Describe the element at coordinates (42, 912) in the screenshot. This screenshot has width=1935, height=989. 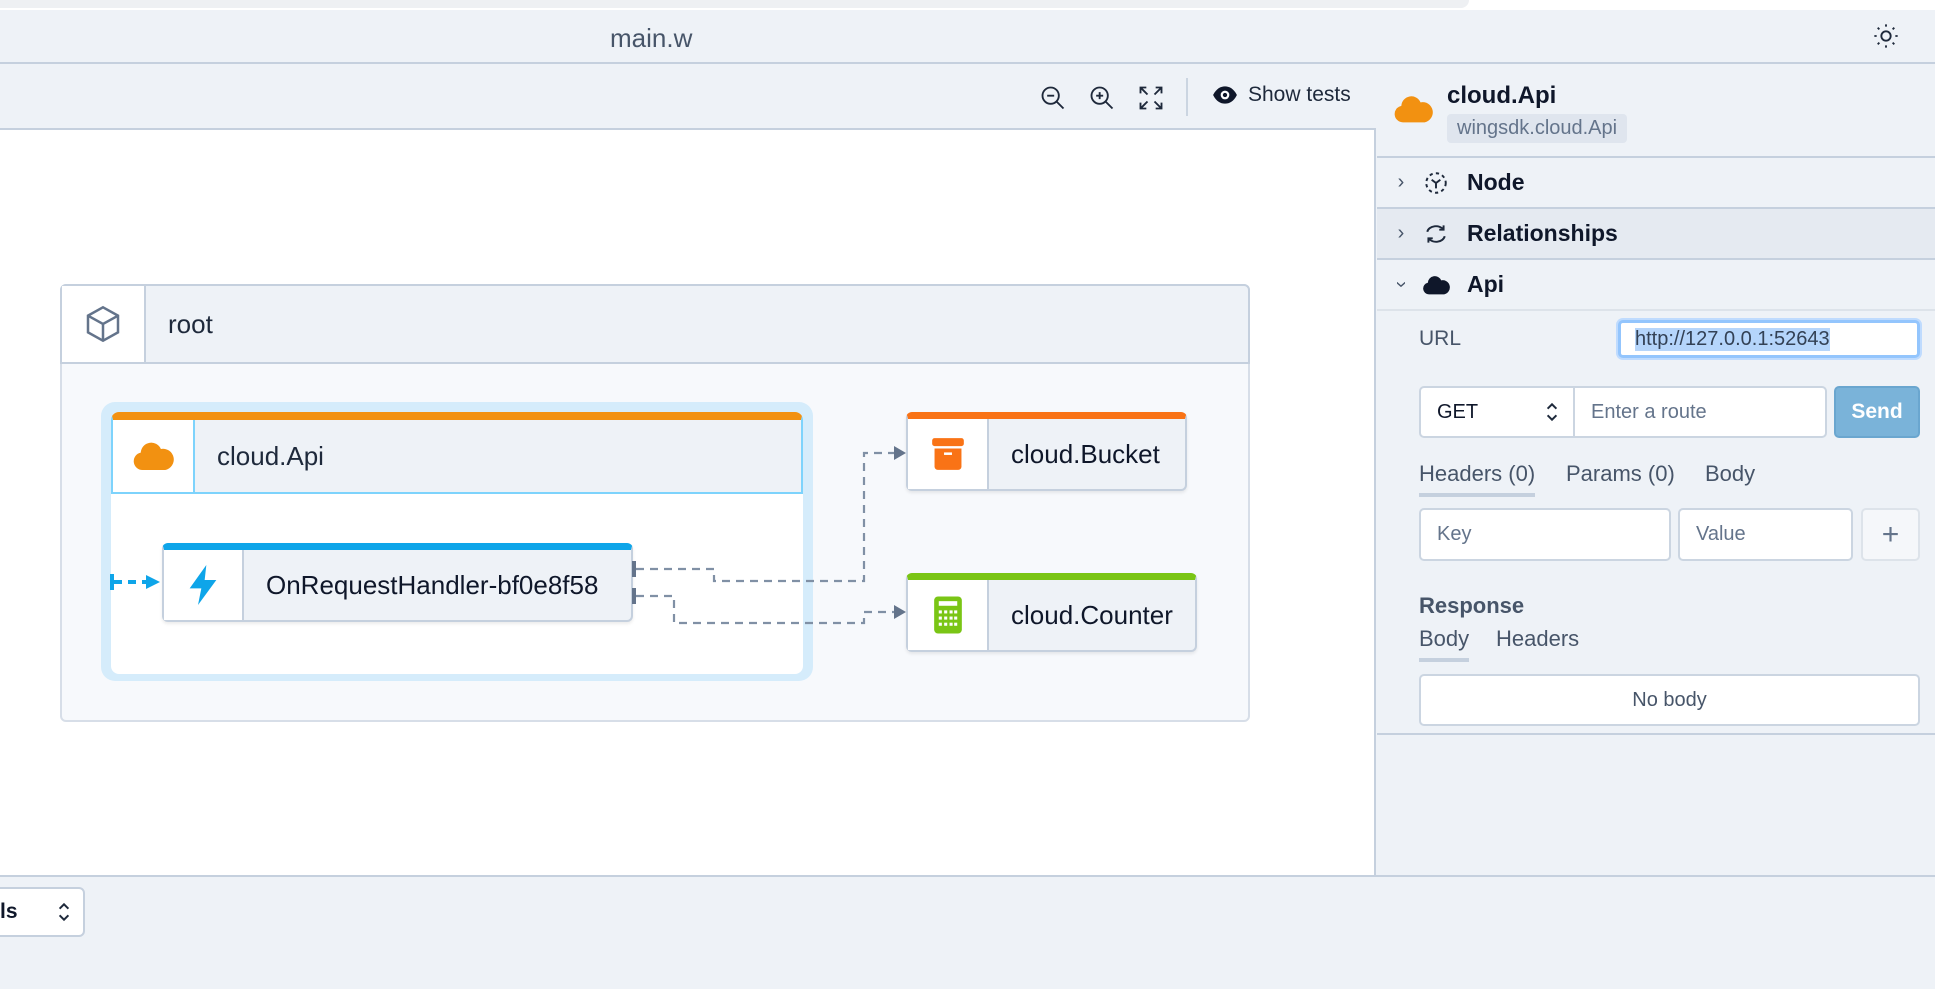
I see `bottom-select: ls` at that location.